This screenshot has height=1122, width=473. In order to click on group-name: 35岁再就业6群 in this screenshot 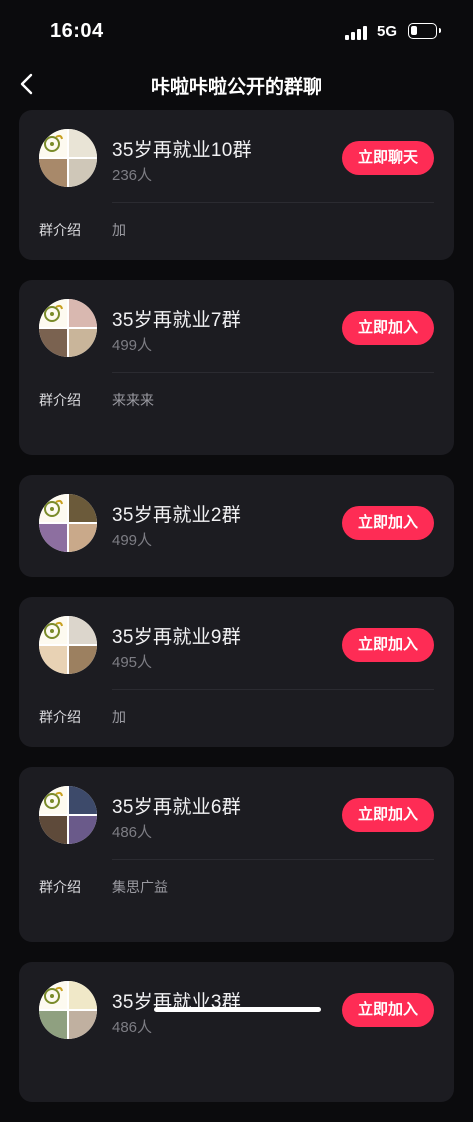, I will do `click(177, 807)`.